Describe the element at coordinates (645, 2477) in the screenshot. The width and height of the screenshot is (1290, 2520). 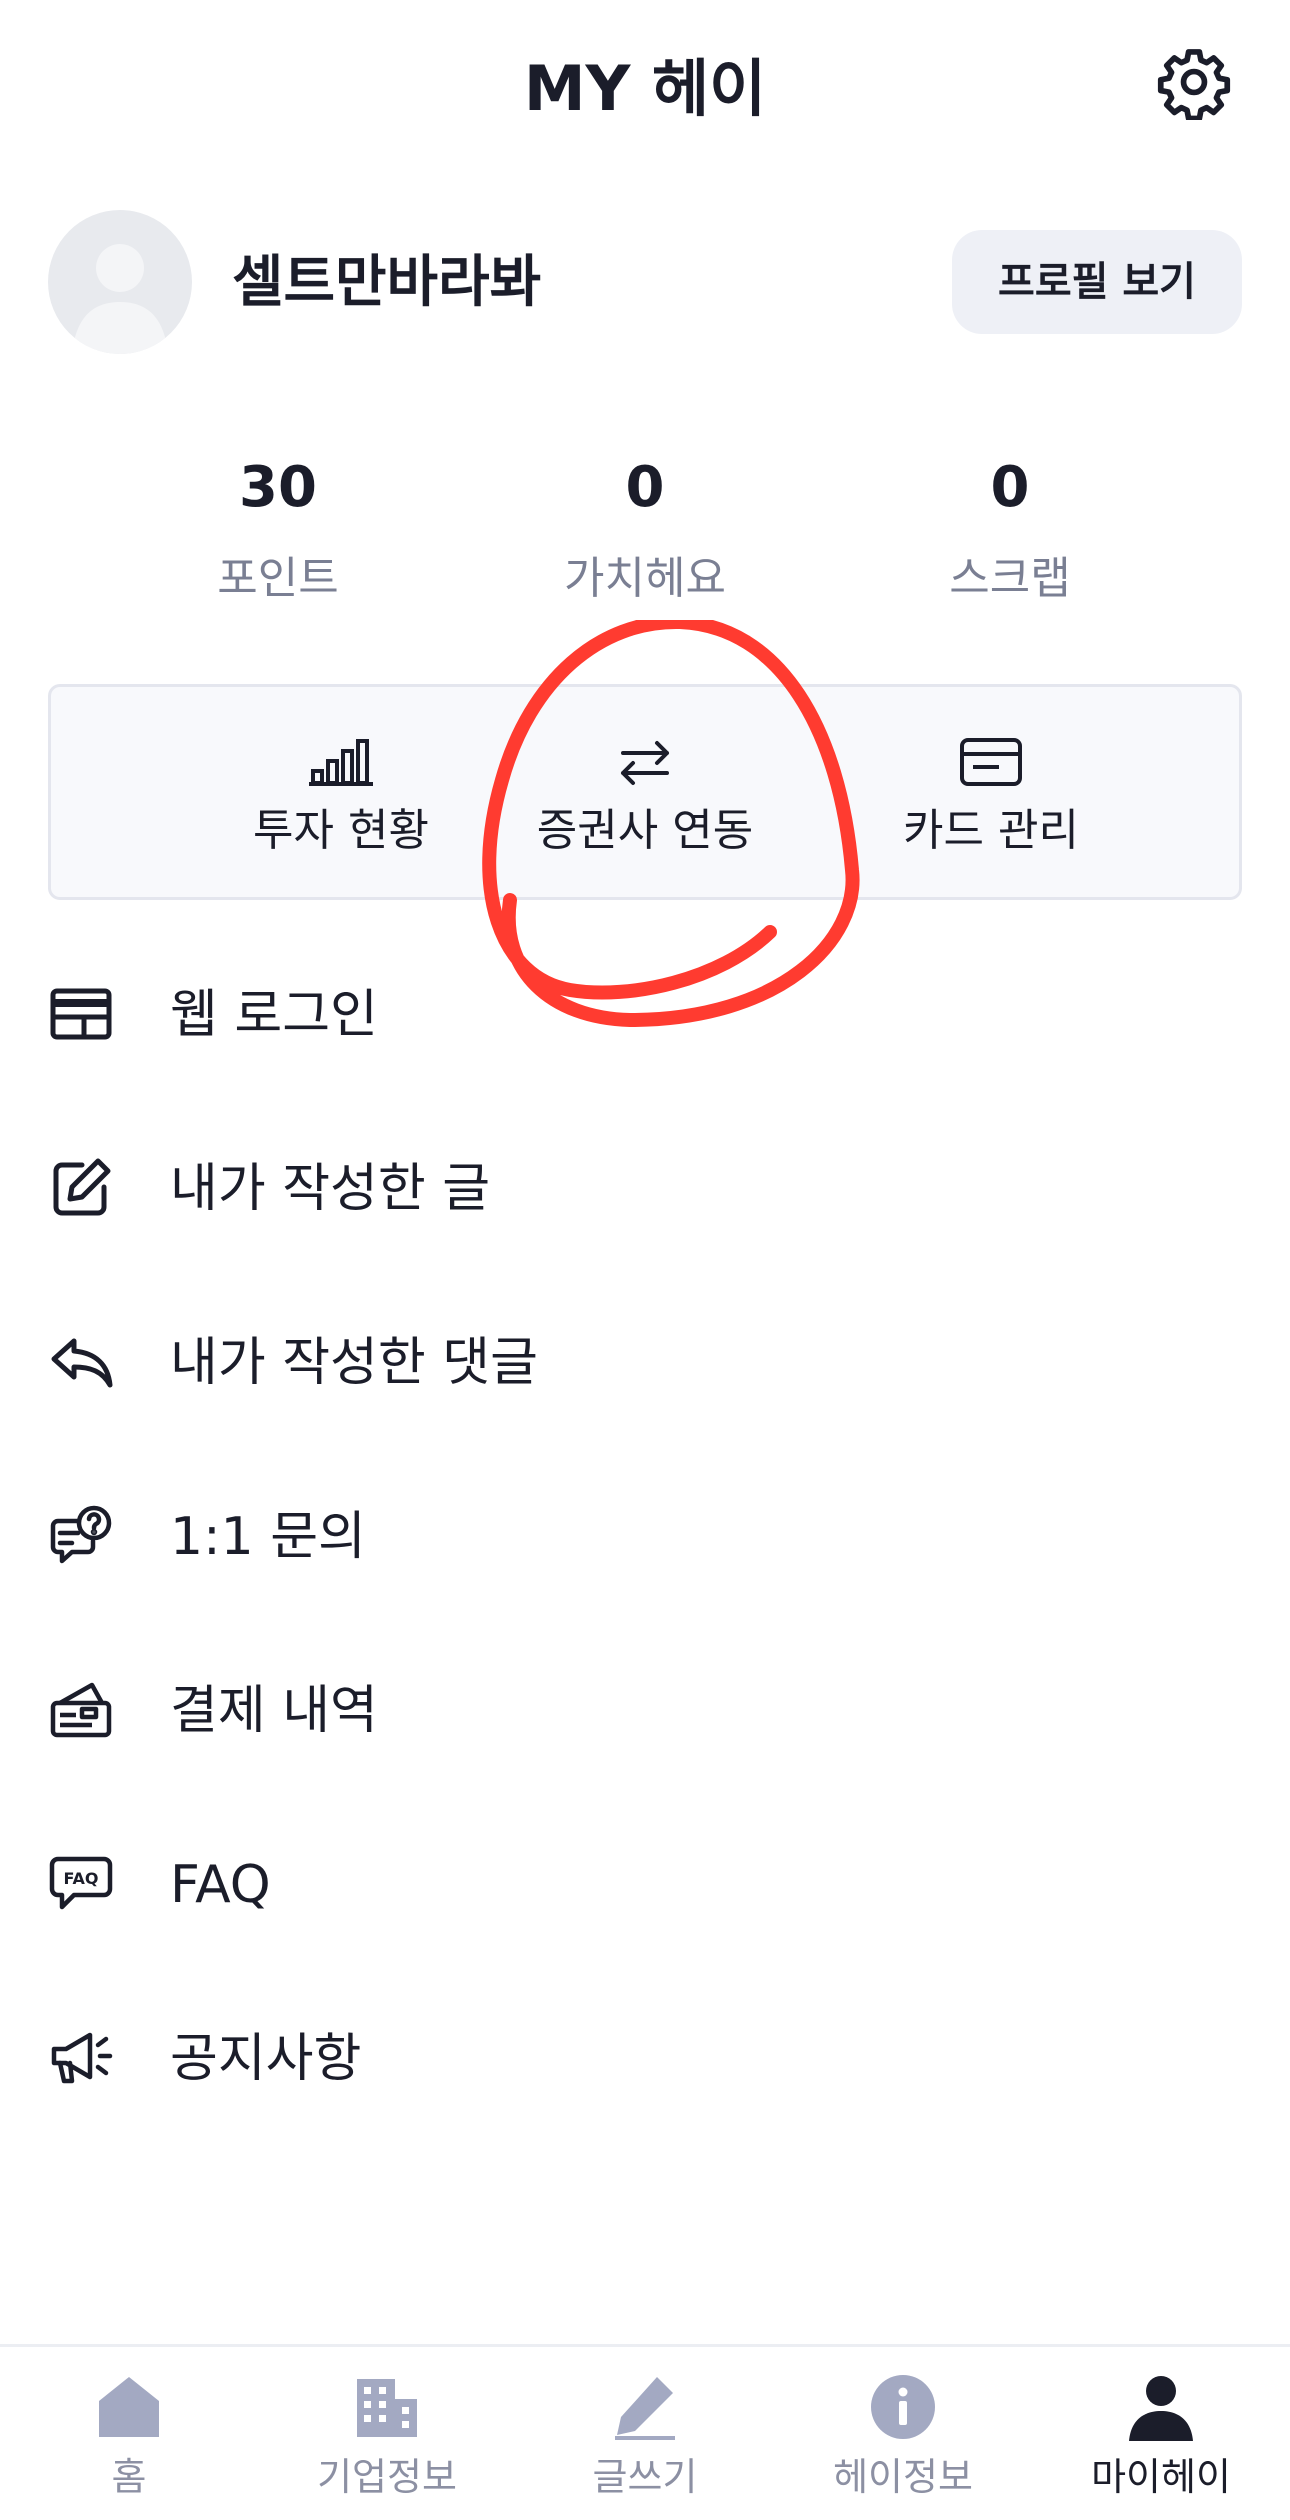
I see `tab-label: 글쓰기` at that location.